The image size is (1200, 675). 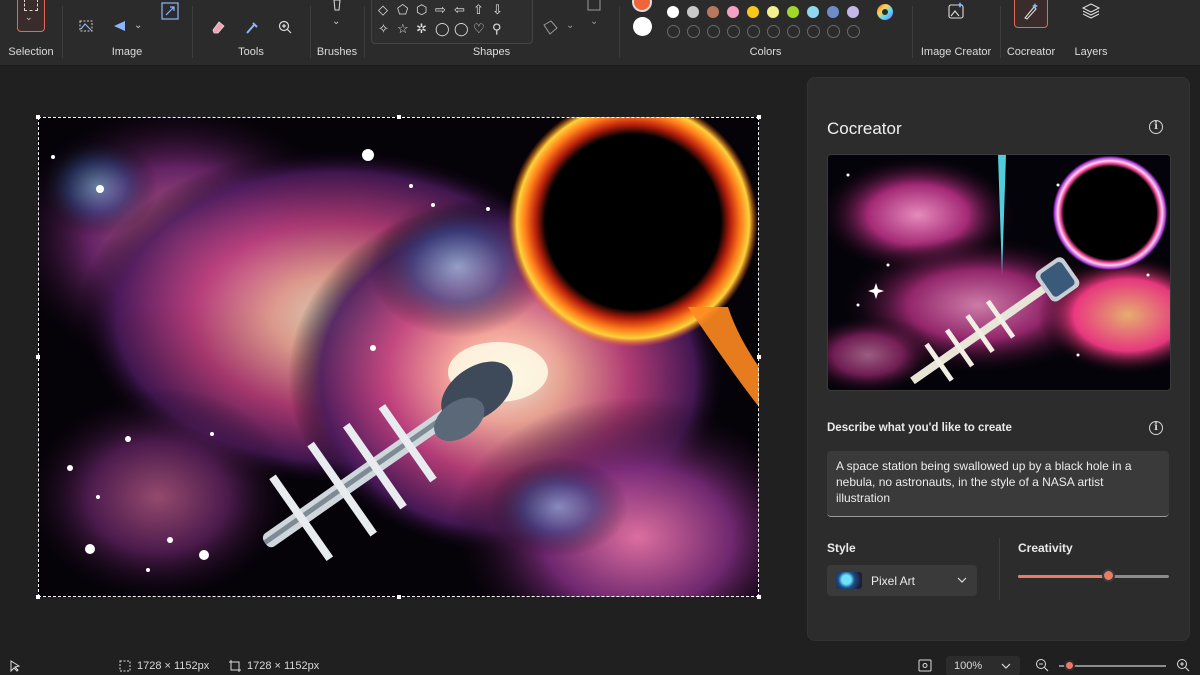 What do you see at coordinates (383, 10) in the screenshot?
I see `shape-option: ◇` at bounding box center [383, 10].